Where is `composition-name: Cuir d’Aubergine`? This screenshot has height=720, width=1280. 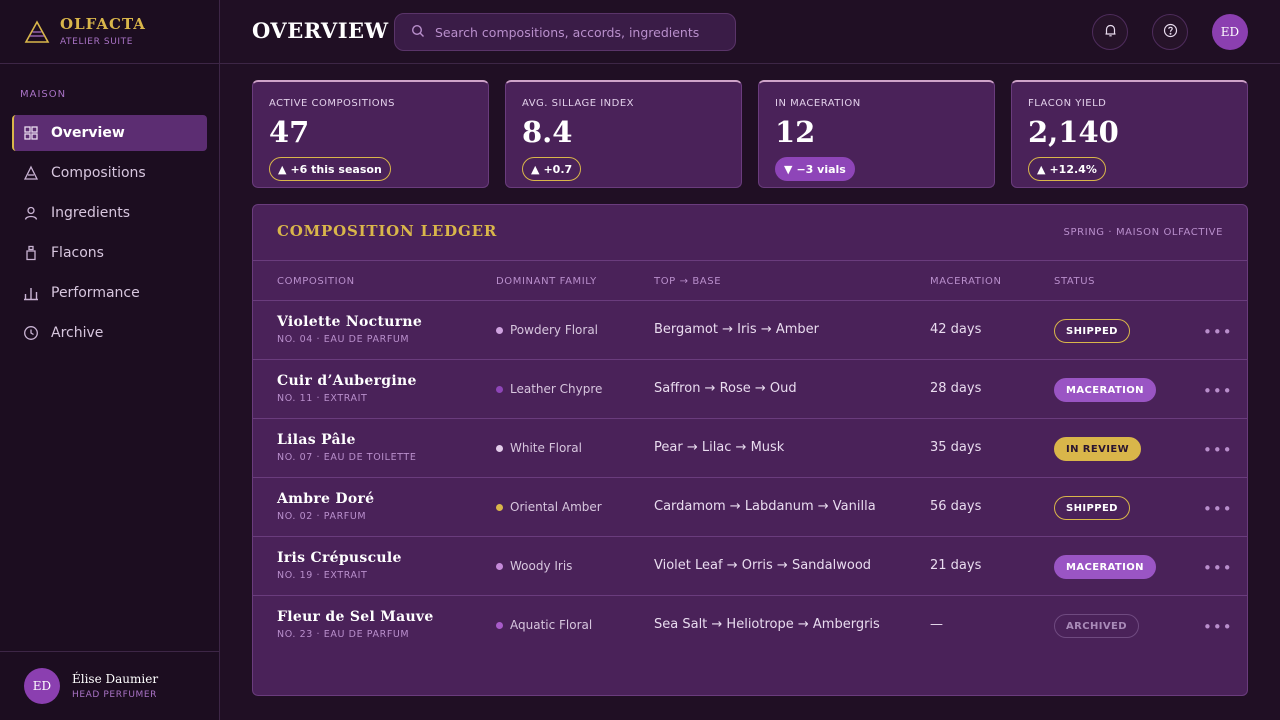 composition-name: Cuir d’Aubergine is located at coordinates (347, 381).